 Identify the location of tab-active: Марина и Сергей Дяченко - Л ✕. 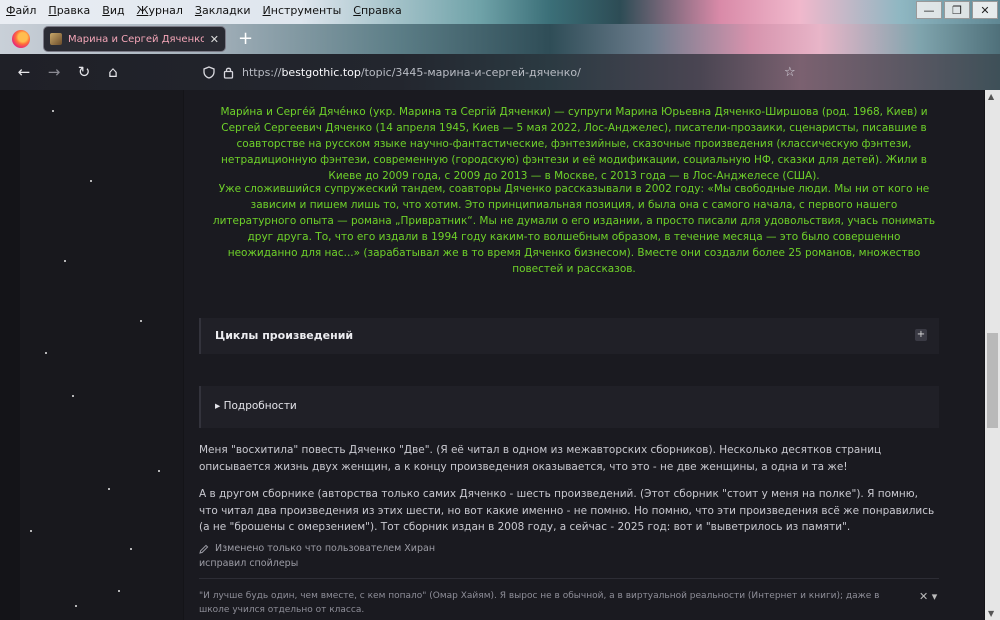
(134, 39).